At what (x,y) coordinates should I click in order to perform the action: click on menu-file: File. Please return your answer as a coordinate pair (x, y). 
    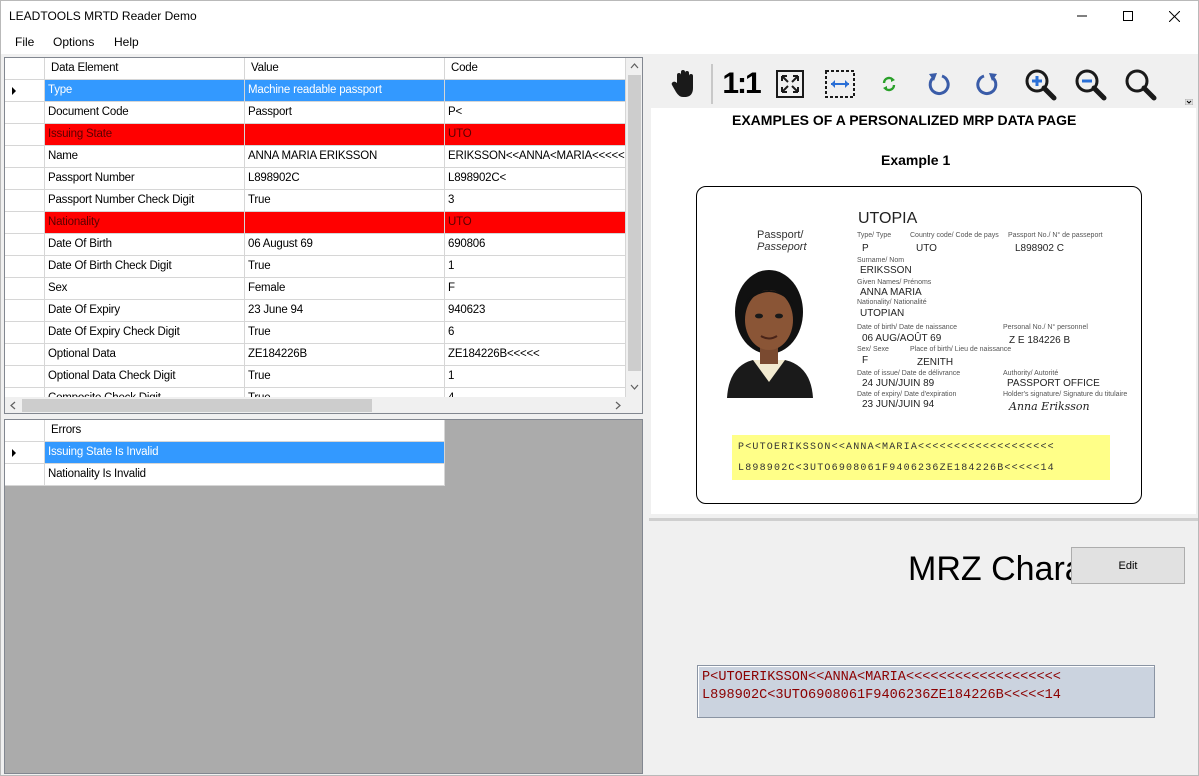
    Looking at the image, I should click on (24, 42).